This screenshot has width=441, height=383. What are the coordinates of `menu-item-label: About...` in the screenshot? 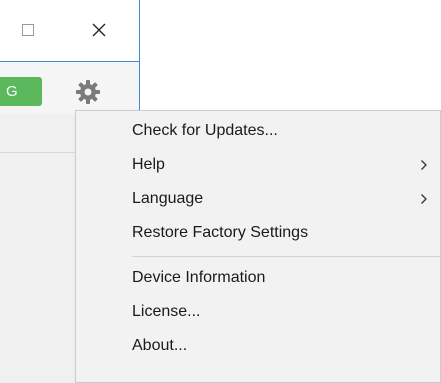 It's located at (160, 345).